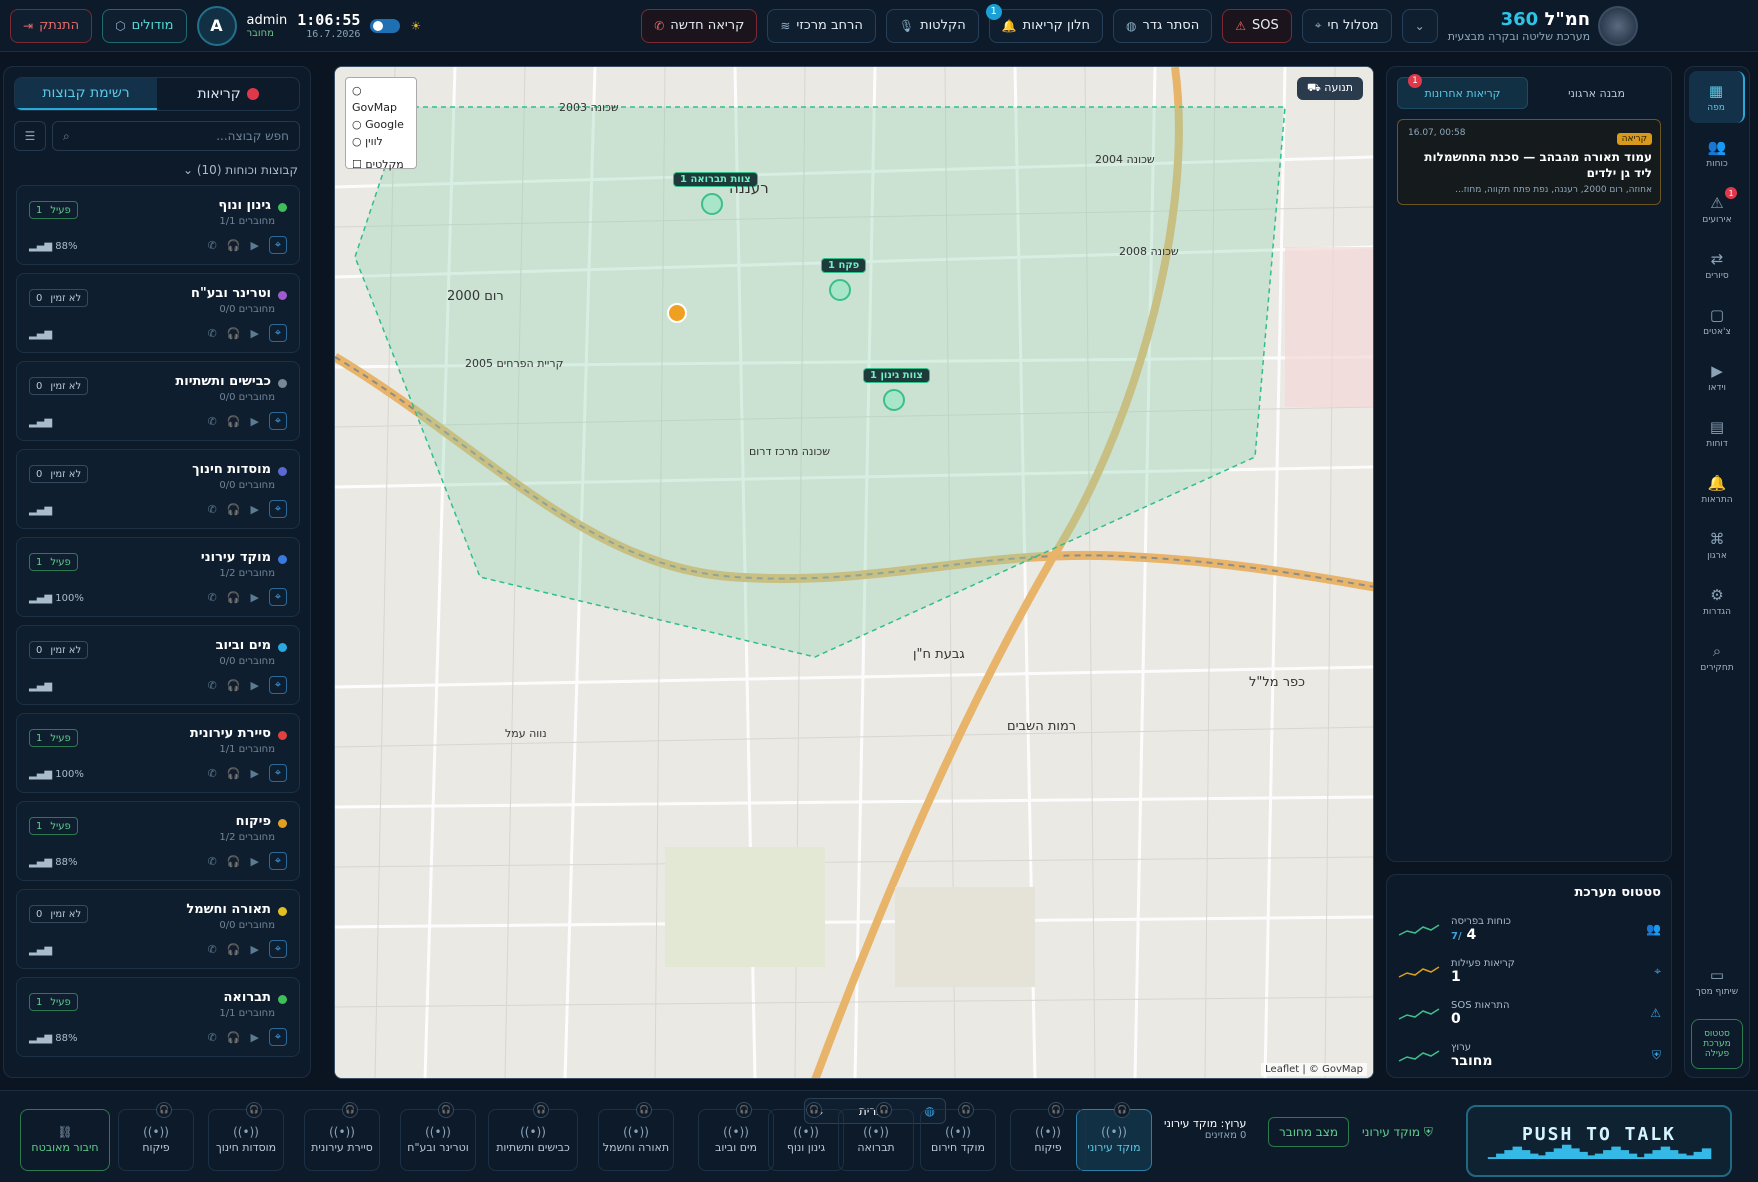  What do you see at coordinates (1717, 601) in the screenshot?
I see `rail-item: ⚙ הגדרות` at bounding box center [1717, 601].